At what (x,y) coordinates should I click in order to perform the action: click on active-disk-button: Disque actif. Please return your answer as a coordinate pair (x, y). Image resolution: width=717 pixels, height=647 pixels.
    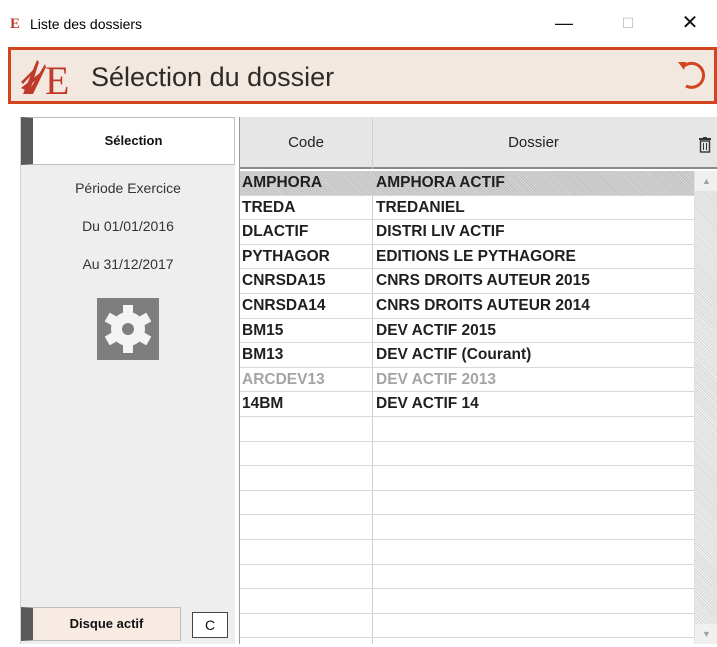
    Looking at the image, I should click on (101, 624).